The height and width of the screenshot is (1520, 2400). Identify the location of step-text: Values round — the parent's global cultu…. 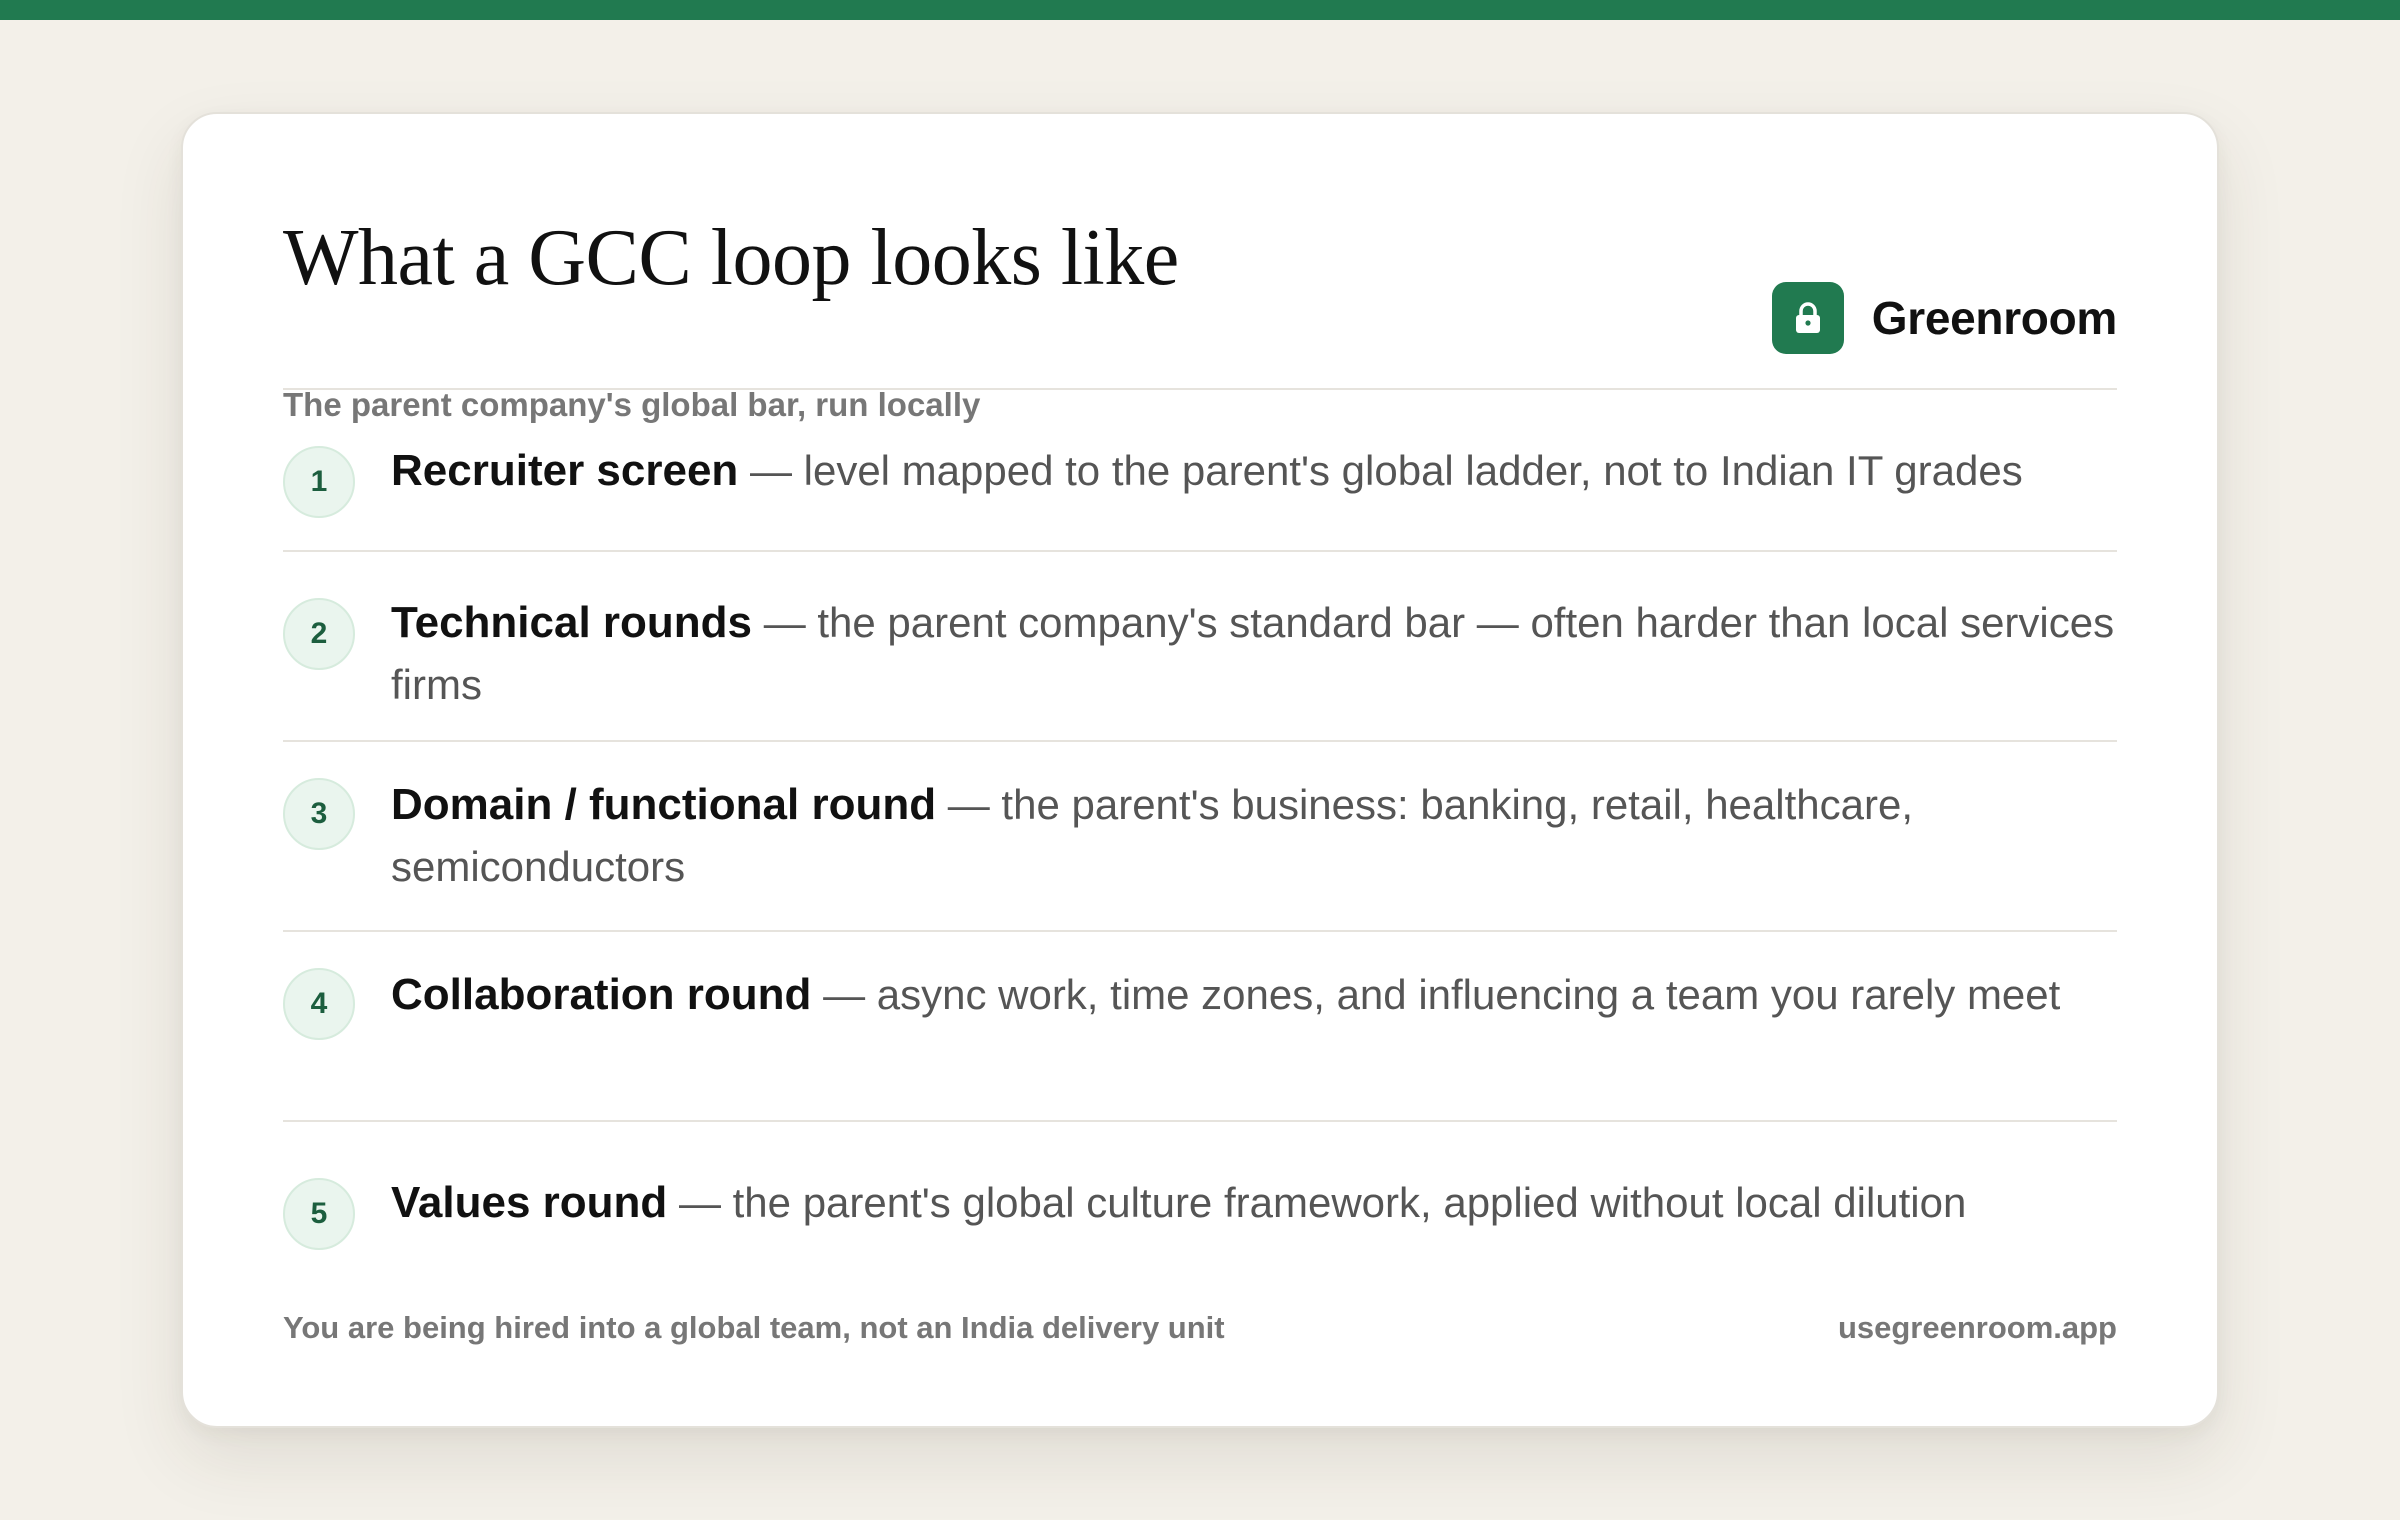
(1178, 1178).